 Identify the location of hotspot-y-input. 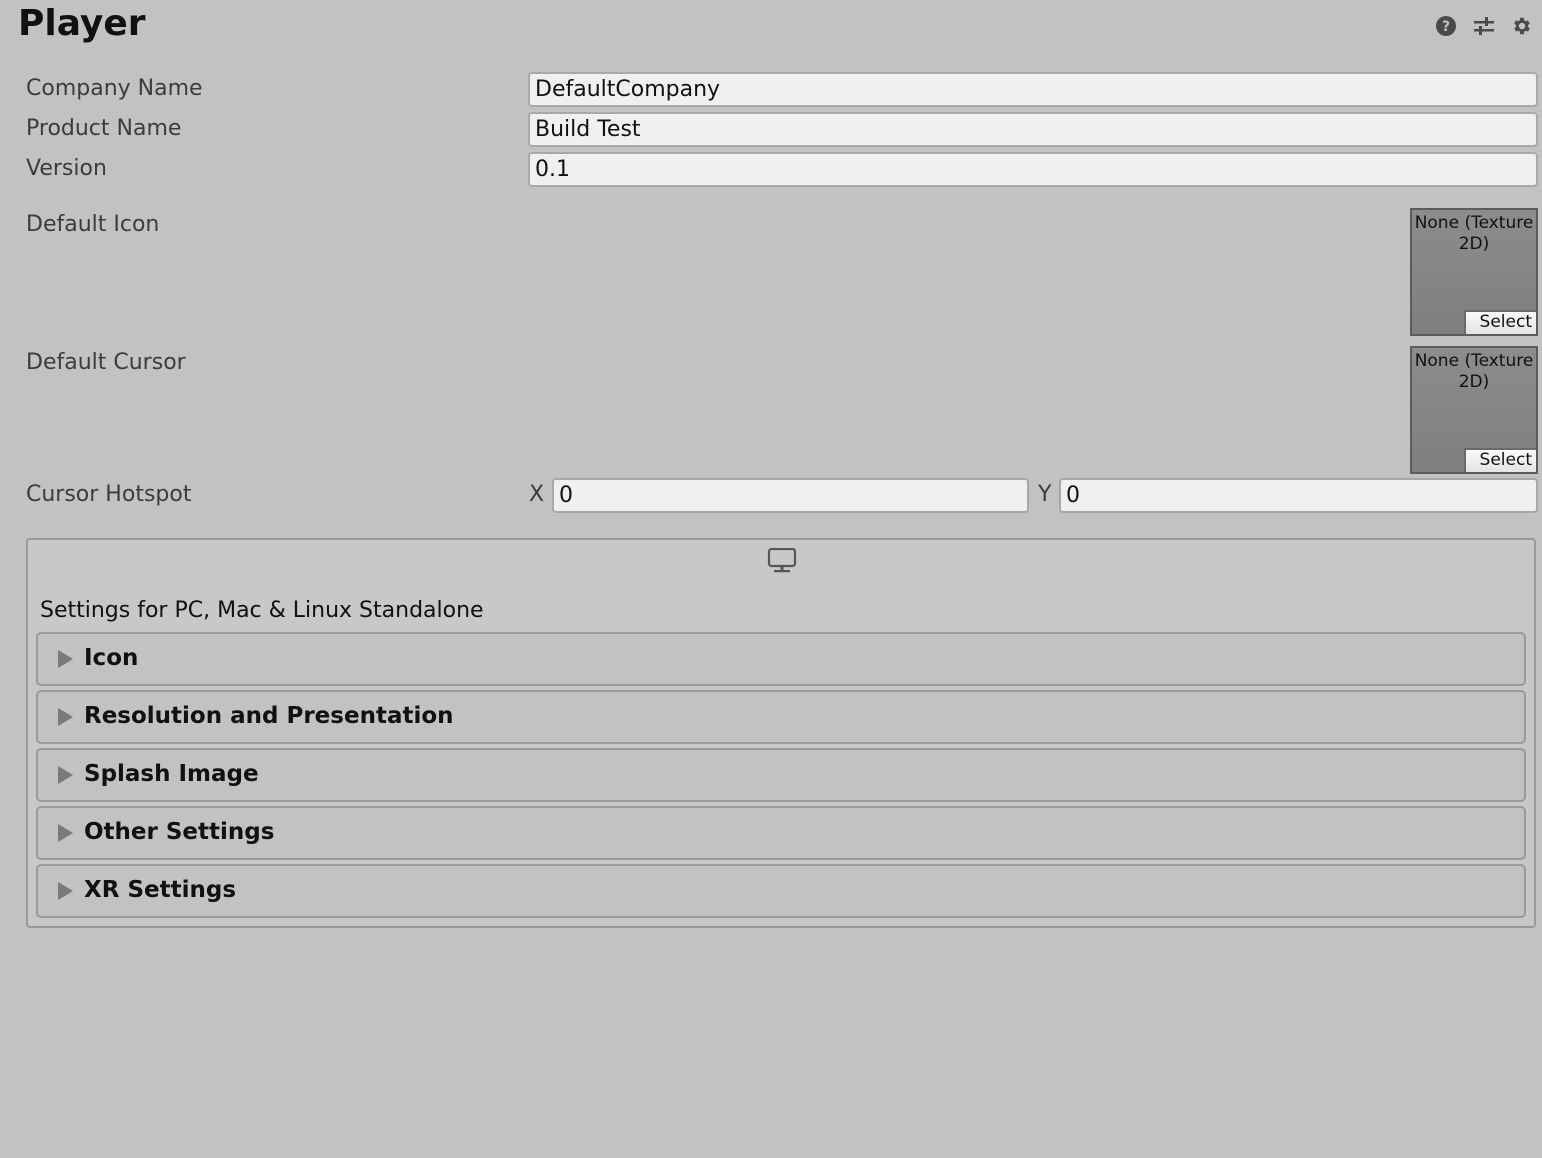
(1298, 495).